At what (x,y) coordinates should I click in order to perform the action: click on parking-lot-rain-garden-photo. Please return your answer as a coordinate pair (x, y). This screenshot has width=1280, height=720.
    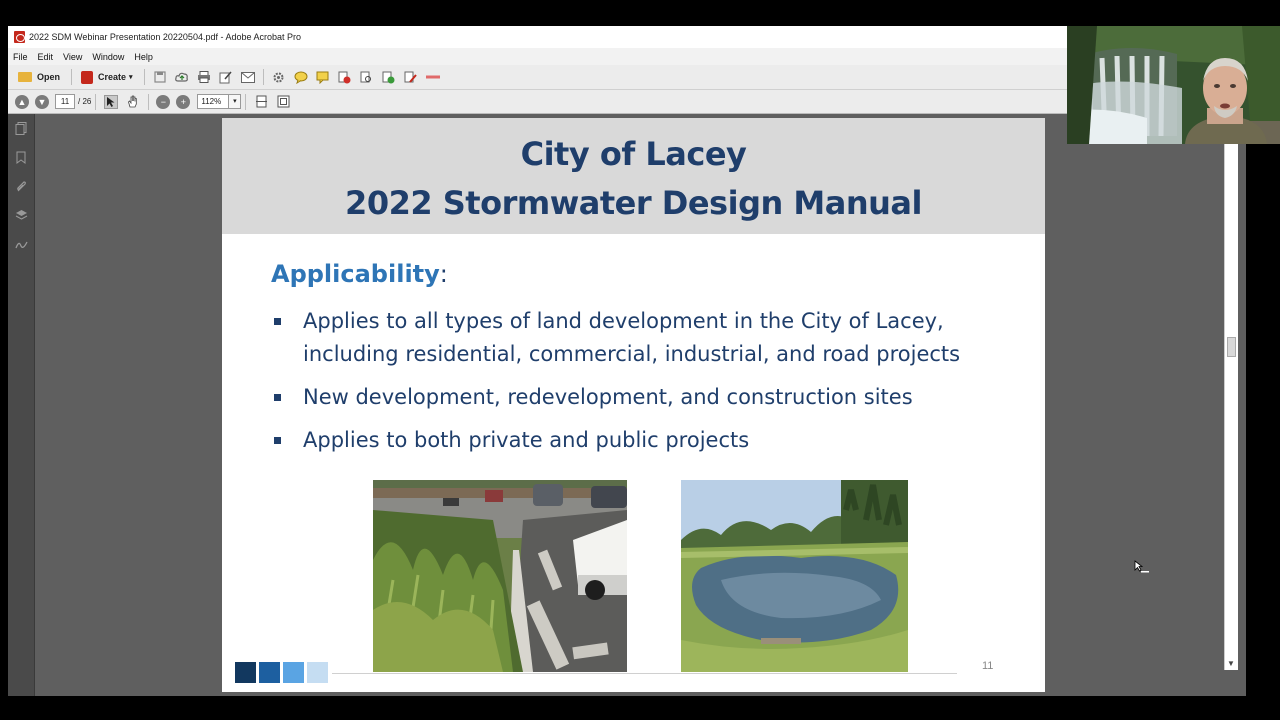
    Looking at the image, I should click on (500, 576).